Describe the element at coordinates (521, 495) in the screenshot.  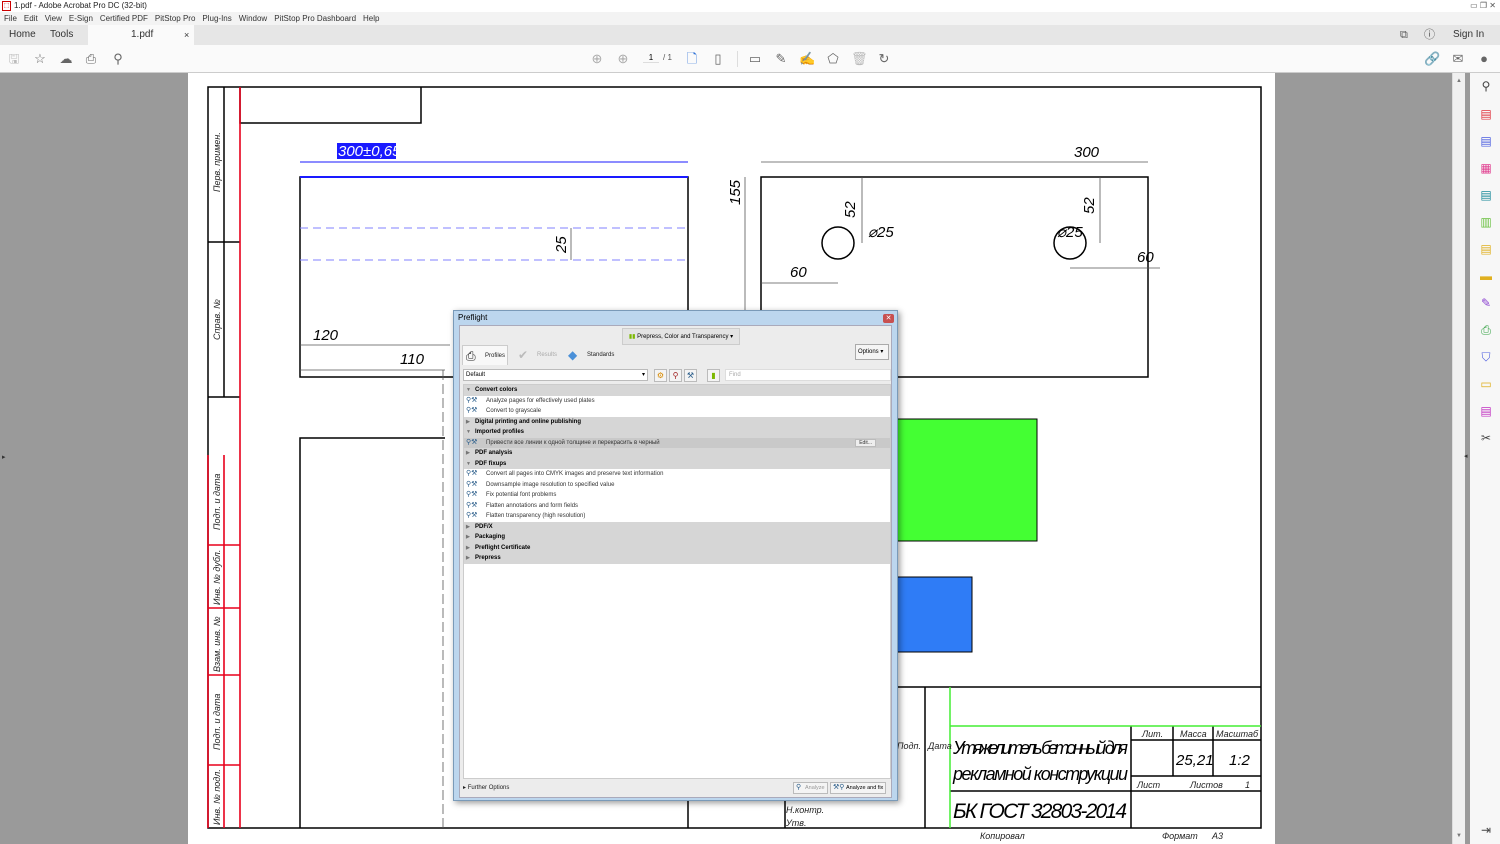
I see `row-label: Fix potential font problems` at that location.